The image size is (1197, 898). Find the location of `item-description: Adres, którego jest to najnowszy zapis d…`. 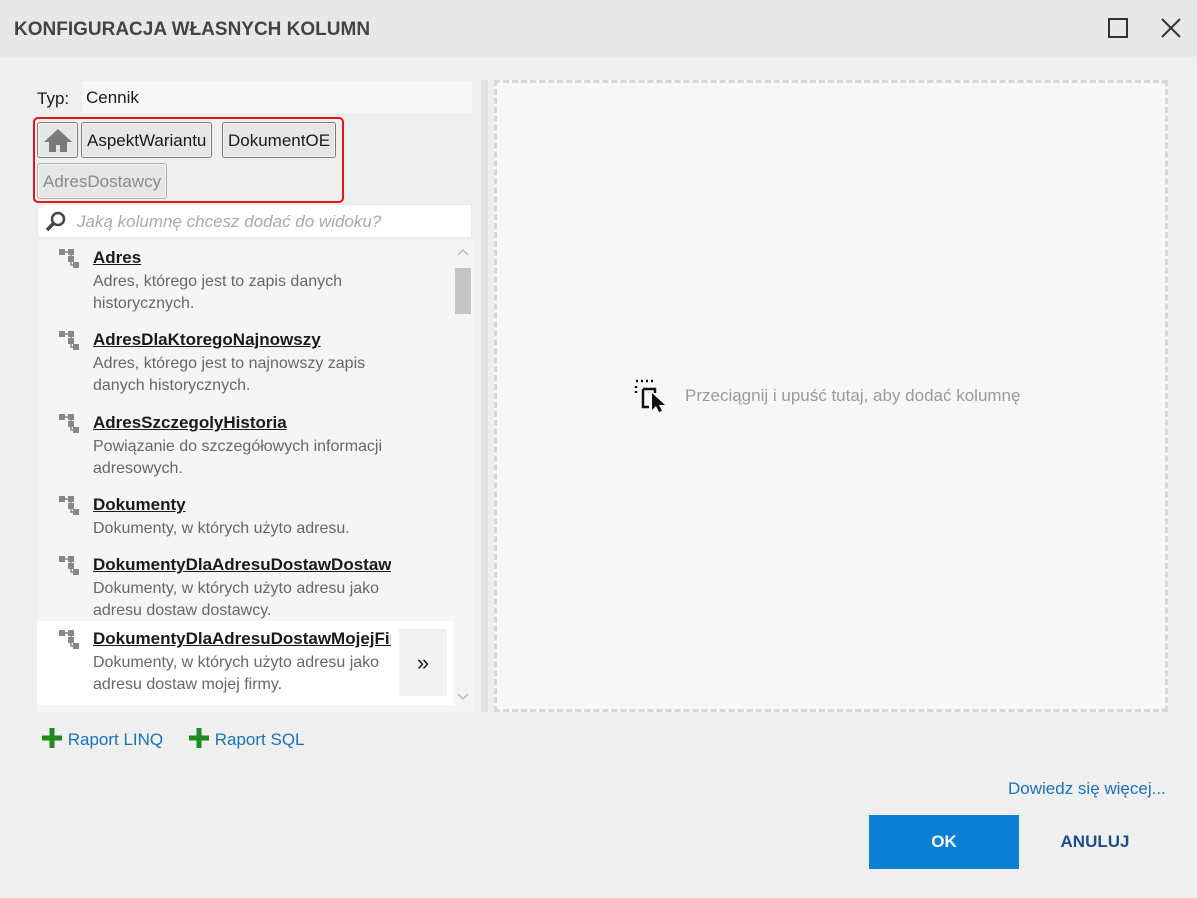

item-description: Adres, którego jest to najnowszy zapis d… is located at coordinates (229, 374).